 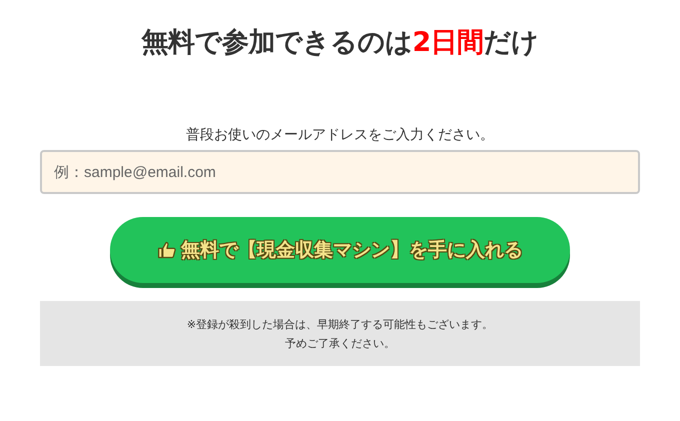 I want to click on submit-button: 無料で【現金収集マシン】を手に入れる, so click(x=340, y=250).